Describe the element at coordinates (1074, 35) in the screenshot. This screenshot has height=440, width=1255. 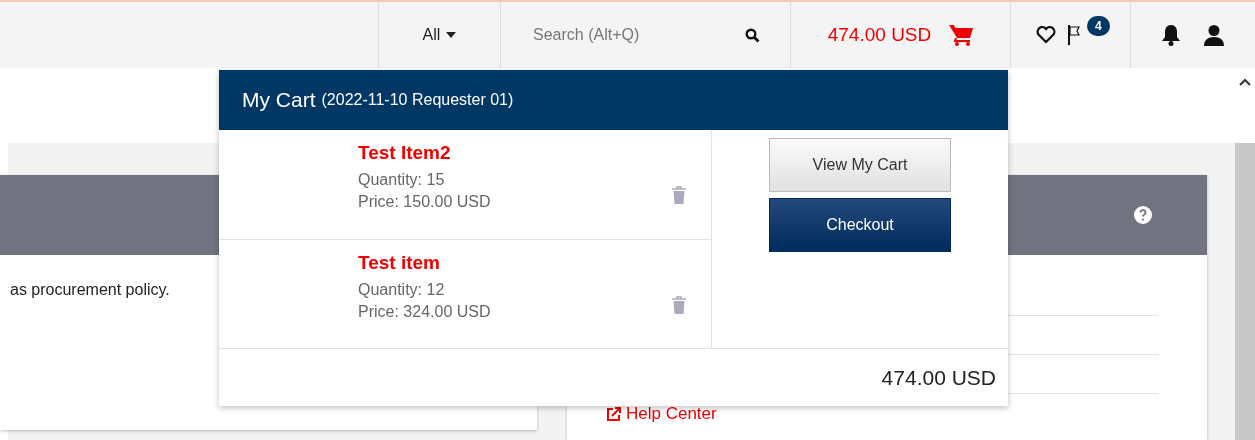
I see `flag-icon` at that location.